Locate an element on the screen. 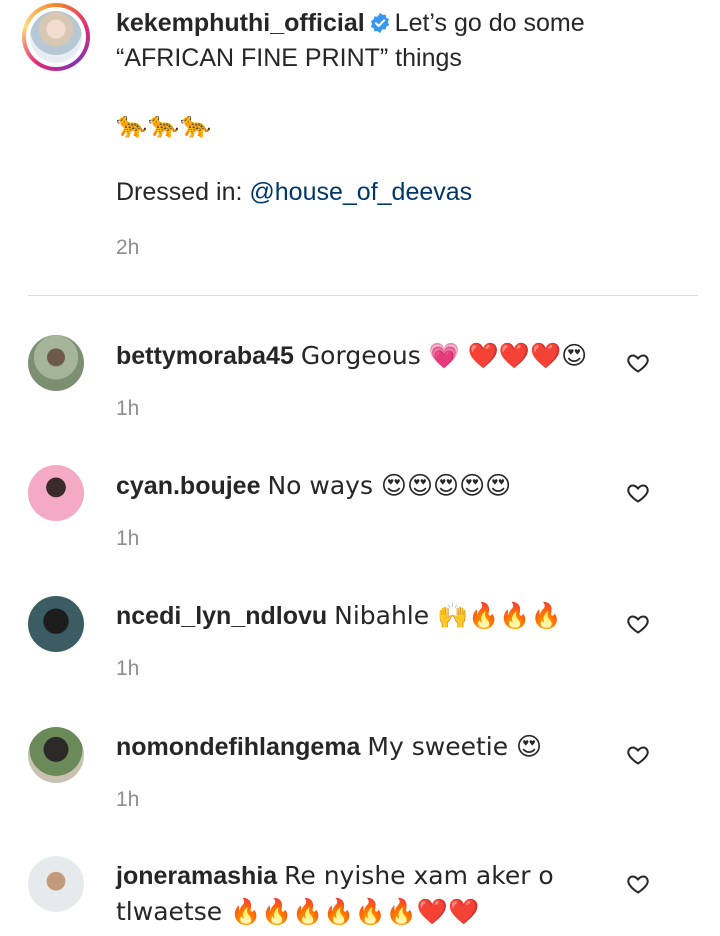  dressed-prefix: Dressed in: is located at coordinates (183, 192).